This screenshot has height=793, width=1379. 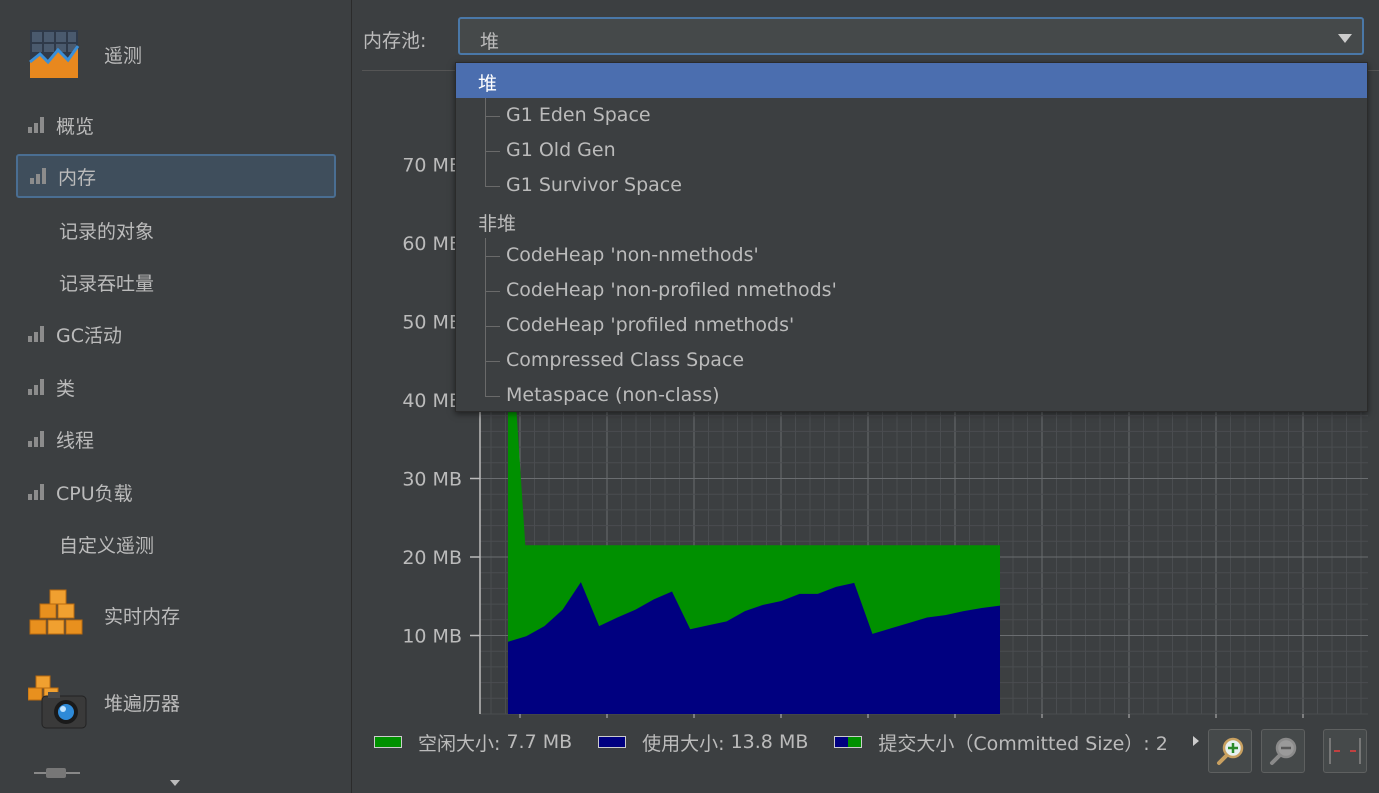 I want to click on sidebar-item-label: 实时内存, so click(x=142, y=616).